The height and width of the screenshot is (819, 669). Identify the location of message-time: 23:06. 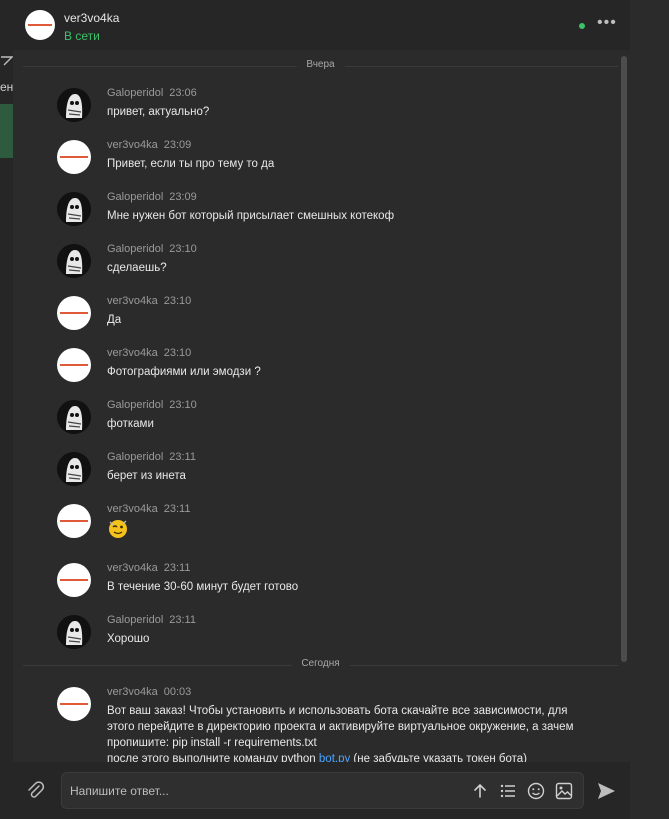
(183, 93).